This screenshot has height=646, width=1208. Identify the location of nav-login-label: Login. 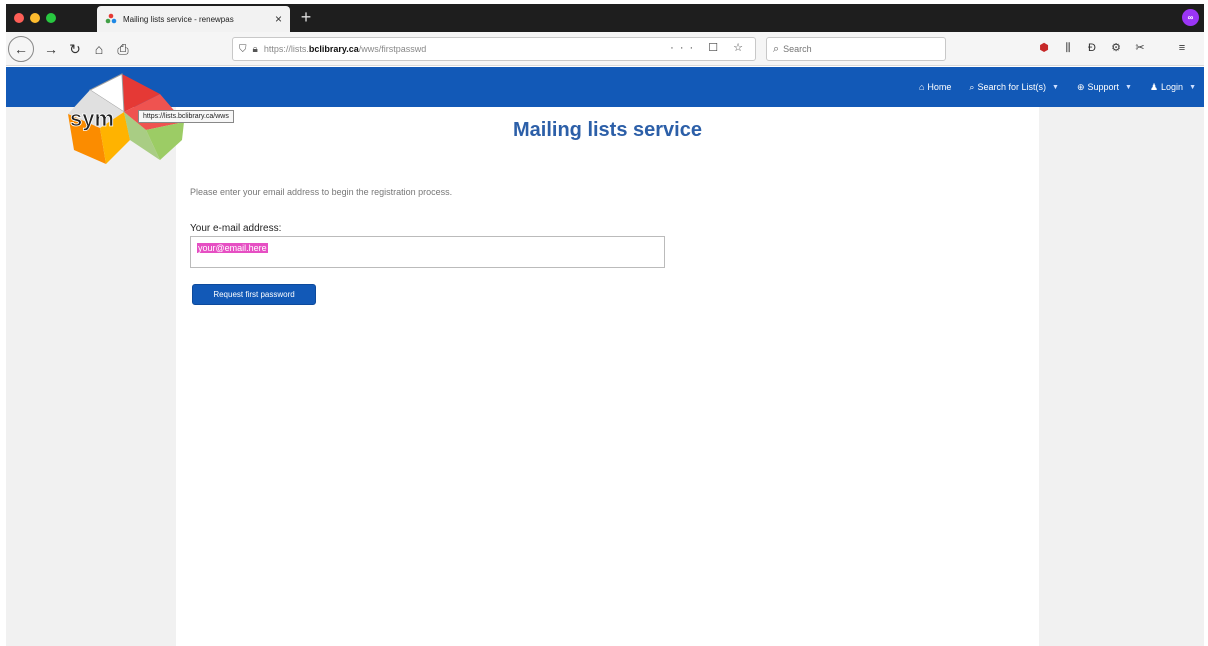
(1172, 87).